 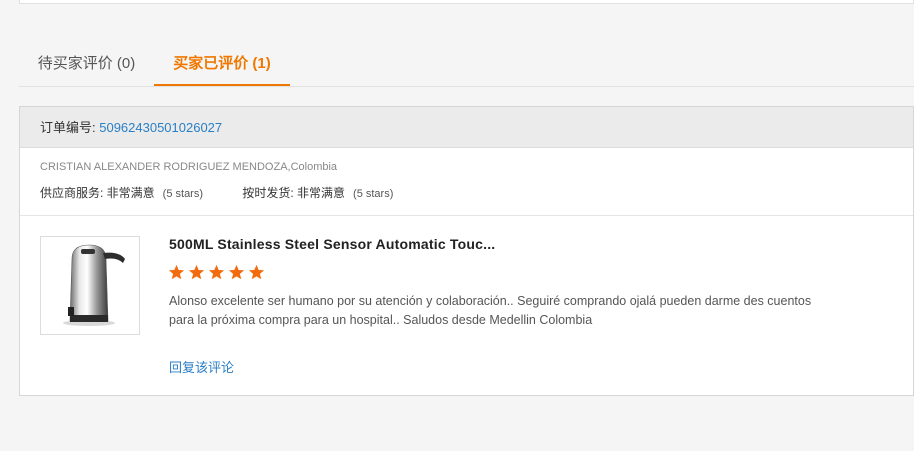 I want to click on tab-completed-reviews: 买家已评价 (1), so click(x=222, y=64).